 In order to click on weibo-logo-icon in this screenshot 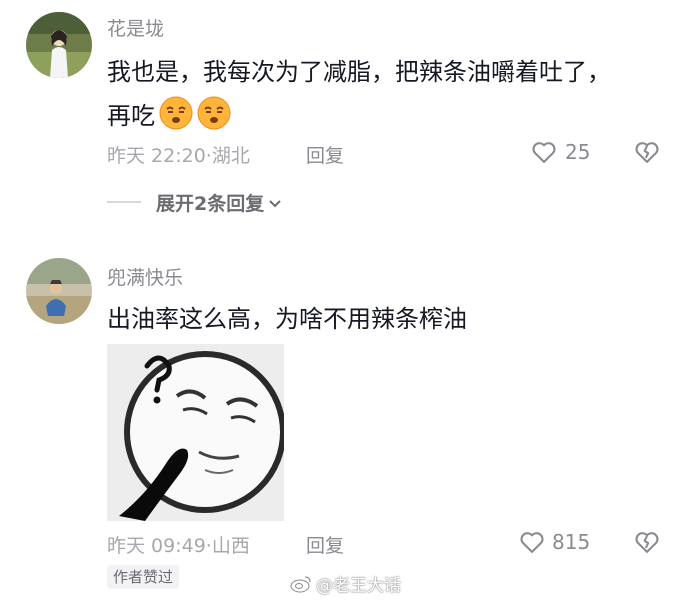, I will do `click(300, 583)`.